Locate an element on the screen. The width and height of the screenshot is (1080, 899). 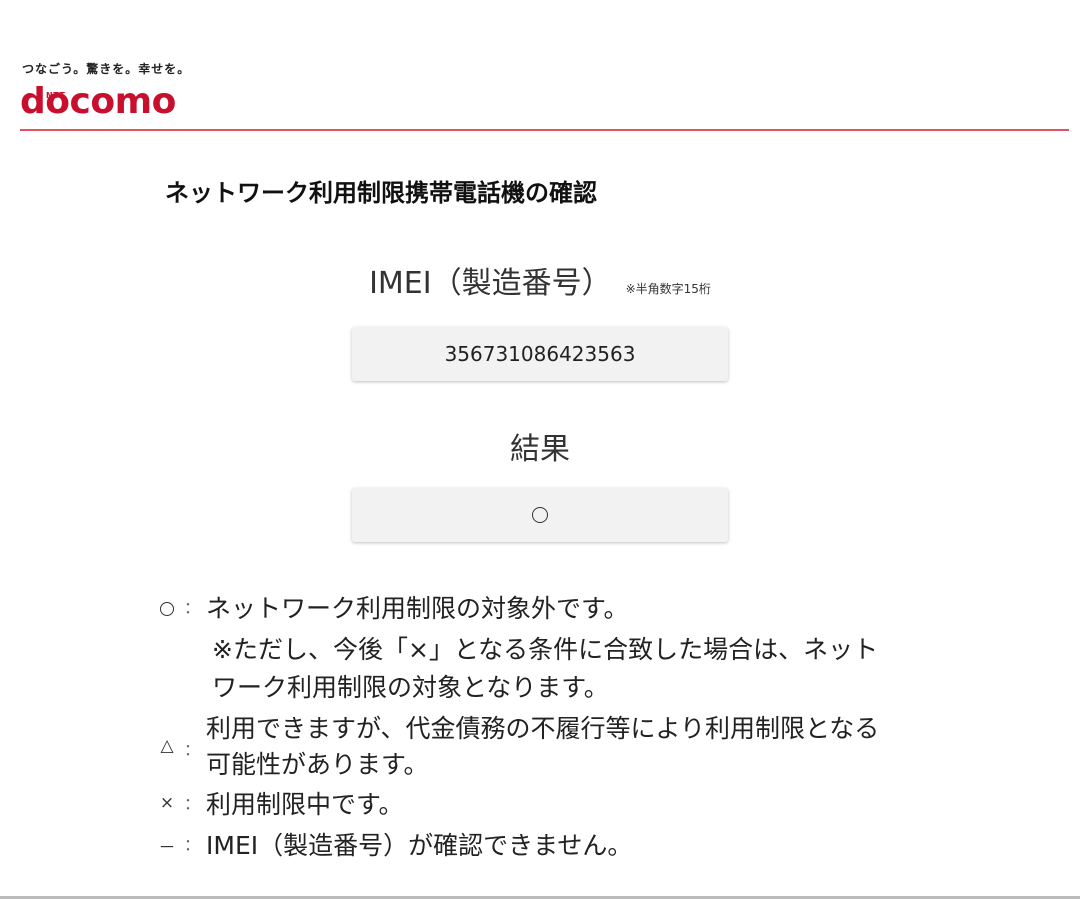
legend-text: 利用制限中です。 is located at coordinates (305, 804).